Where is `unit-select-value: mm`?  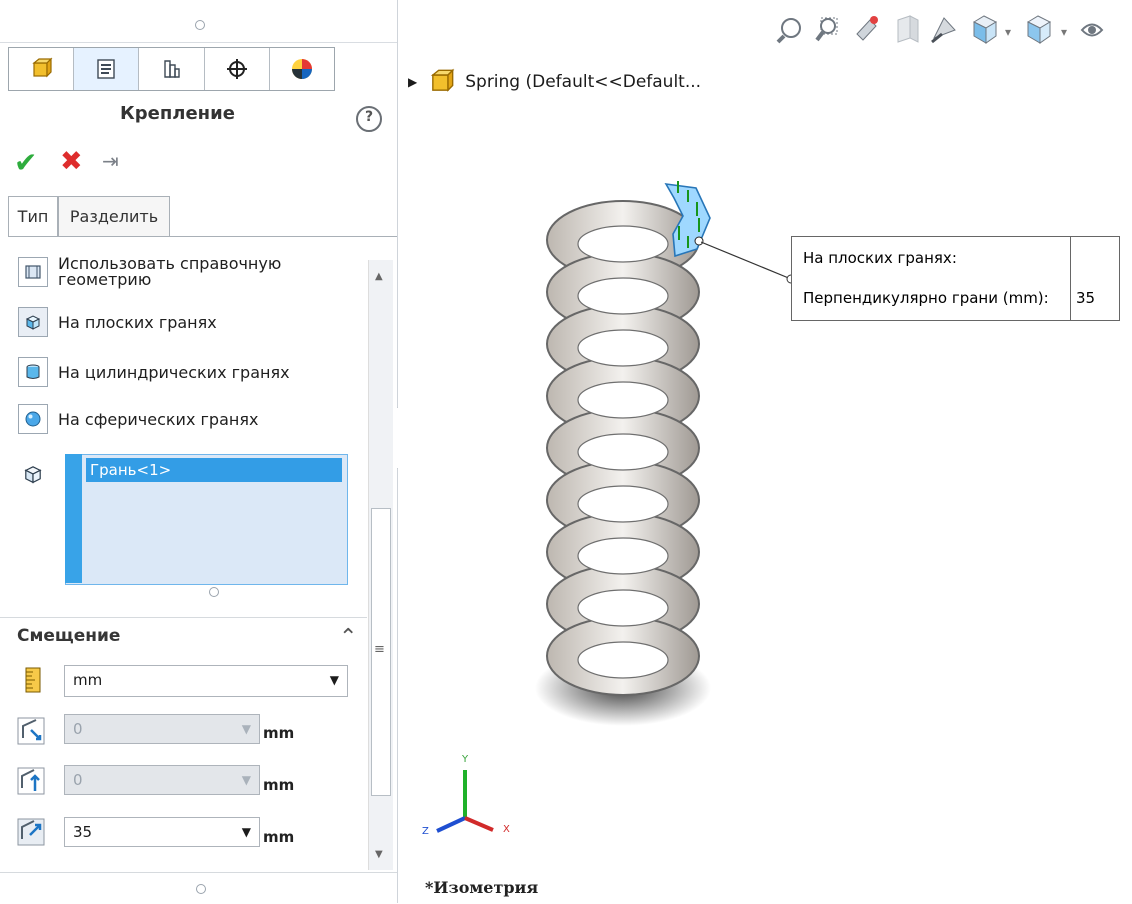 unit-select-value: mm is located at coordinates (88, 680).